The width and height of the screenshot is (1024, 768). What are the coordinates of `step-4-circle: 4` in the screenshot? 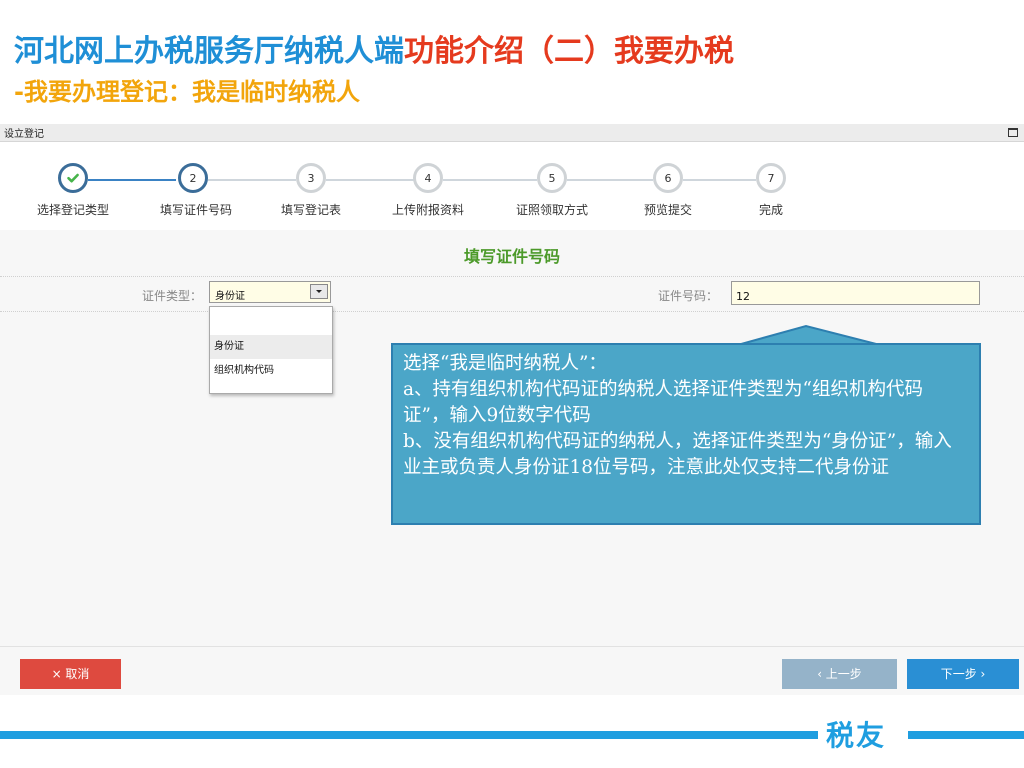 It's located at (428, 178).